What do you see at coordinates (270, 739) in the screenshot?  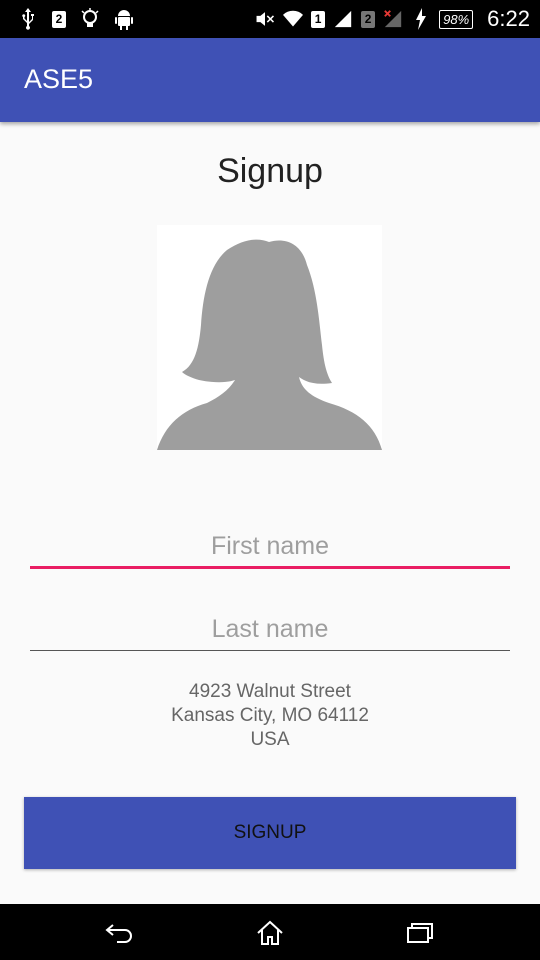 I see `address-line-3: USA` at bounding box center [270, 739].